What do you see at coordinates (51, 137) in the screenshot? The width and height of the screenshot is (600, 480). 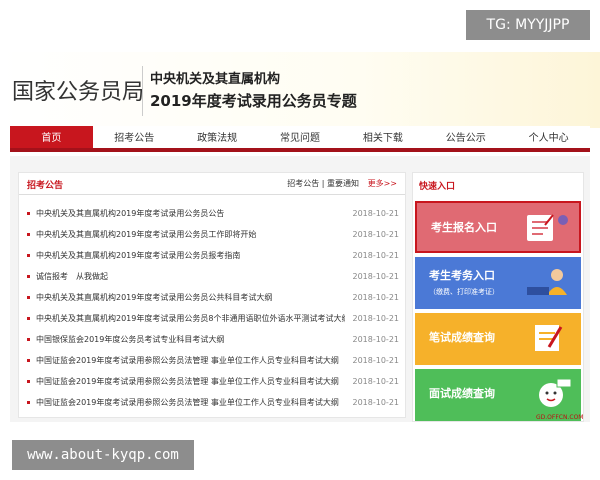 I see `nav-item-home: 首页` at bounding box center [51, 137].